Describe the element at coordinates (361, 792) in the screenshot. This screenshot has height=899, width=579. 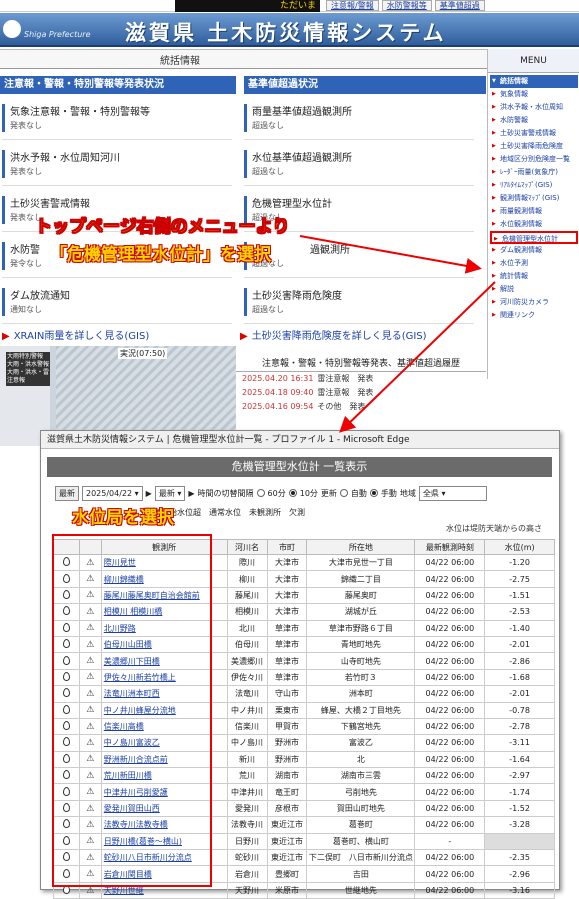
I see `table-cell: 弓削地先` at that location.